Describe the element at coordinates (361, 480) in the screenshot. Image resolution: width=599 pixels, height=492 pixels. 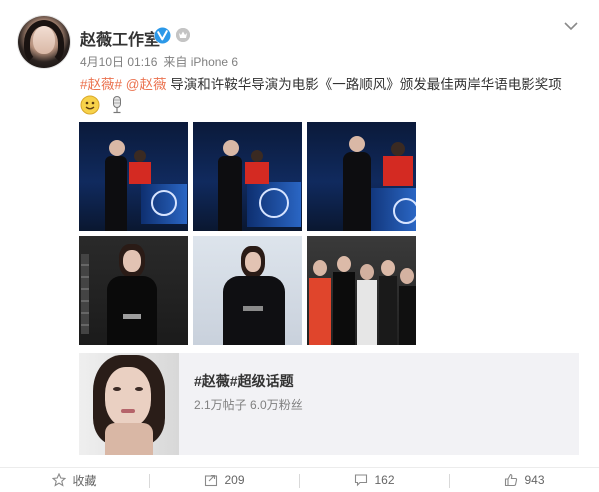
I see `comment-icon` at that location.